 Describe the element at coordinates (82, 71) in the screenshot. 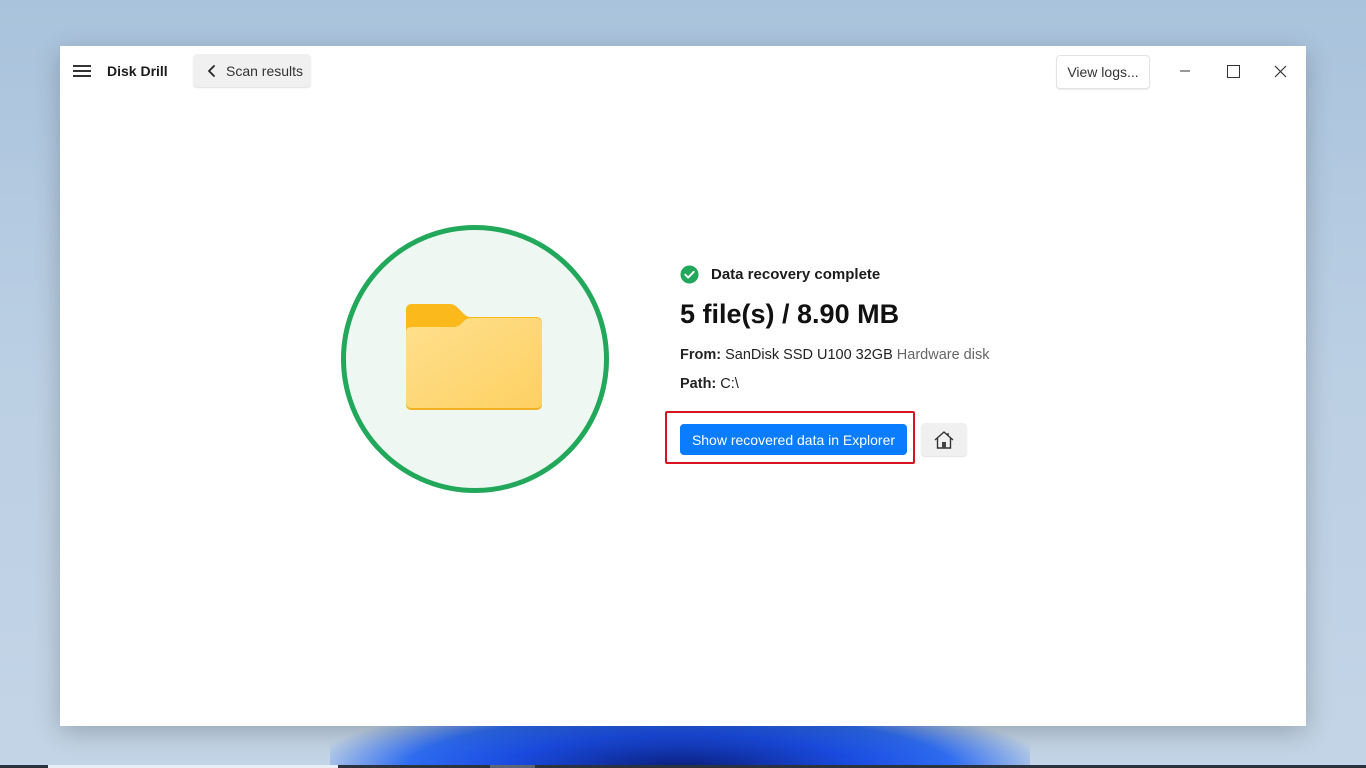

I see `menu-icon` at that location.